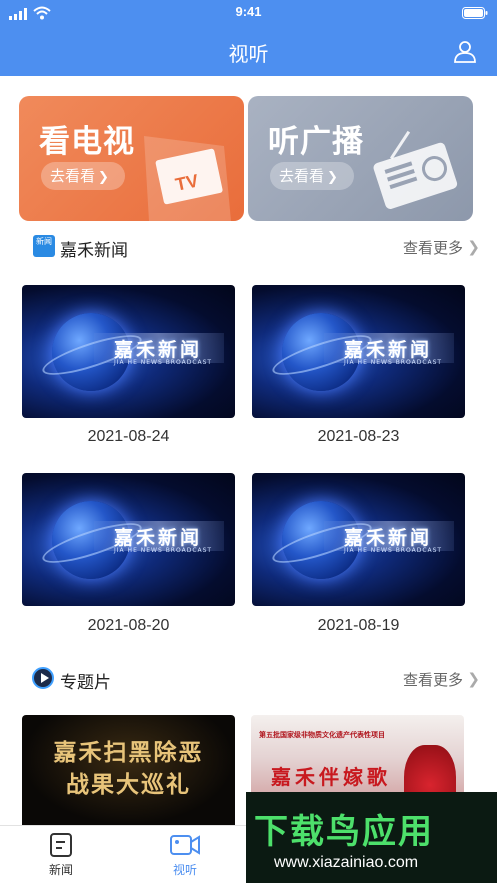 Image resolution: width=497 pixels, height=883 pixels. What do you see at coordinates (248, 54) in the screenshot?
I see `page-title: 视听` at bounding box center [248, 54].